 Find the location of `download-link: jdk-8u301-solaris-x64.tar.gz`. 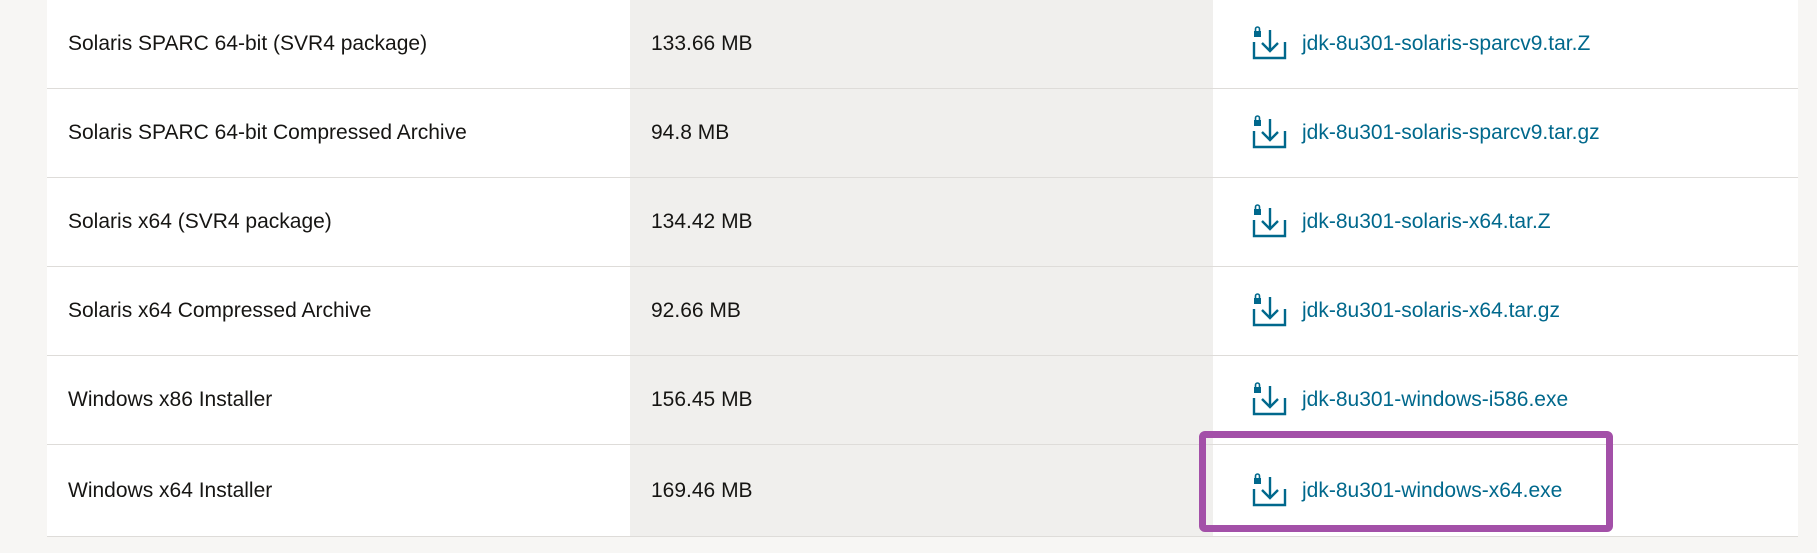

download-link: jdk-8u301-solaris-x64.tar.gz is located at coordinates (1406, 311).